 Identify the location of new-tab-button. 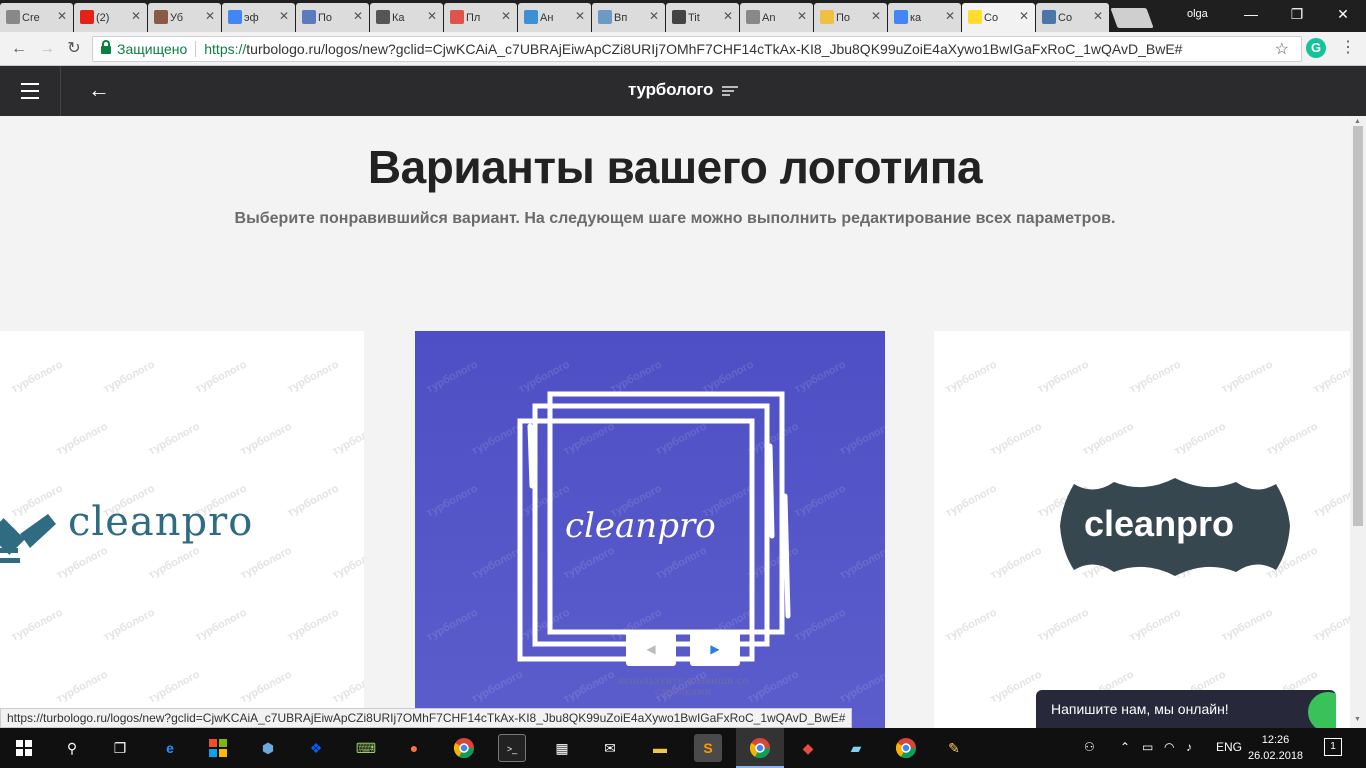
(1132, 18).